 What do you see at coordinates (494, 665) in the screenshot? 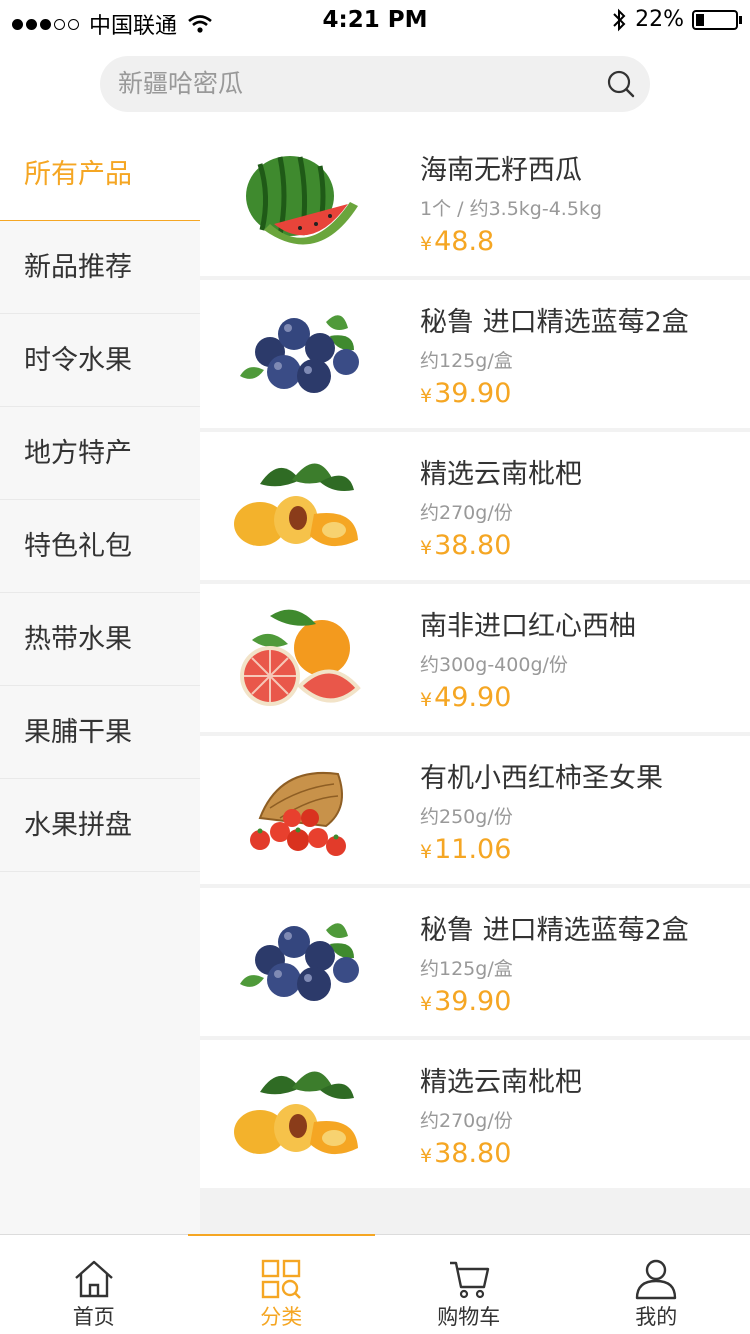
I see `product-spec: 约300g-400g/份` at bounding box center [494, 665].